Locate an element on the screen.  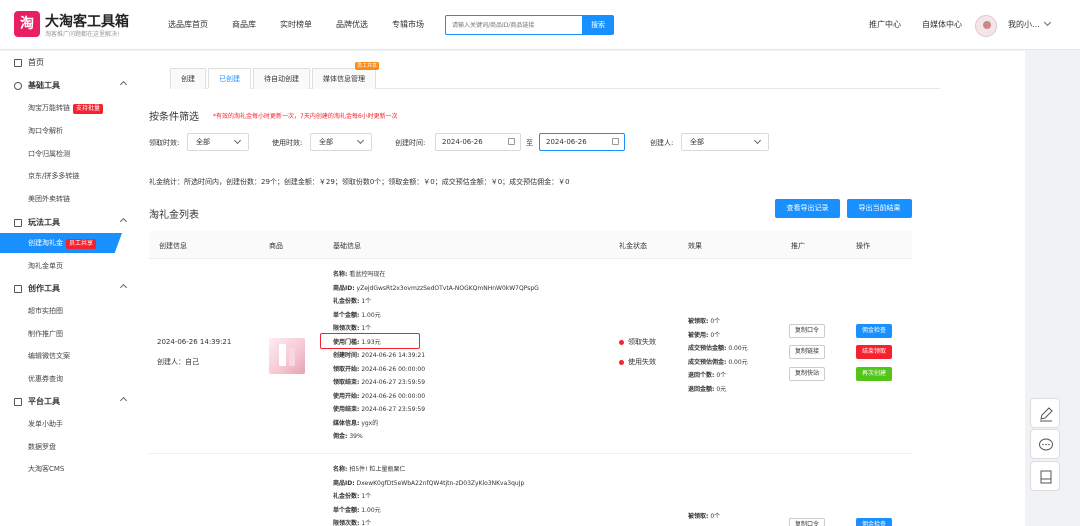
info-line: 创建时间: 2024-06-26 14:39:21 is located at coordinates (379, 354).